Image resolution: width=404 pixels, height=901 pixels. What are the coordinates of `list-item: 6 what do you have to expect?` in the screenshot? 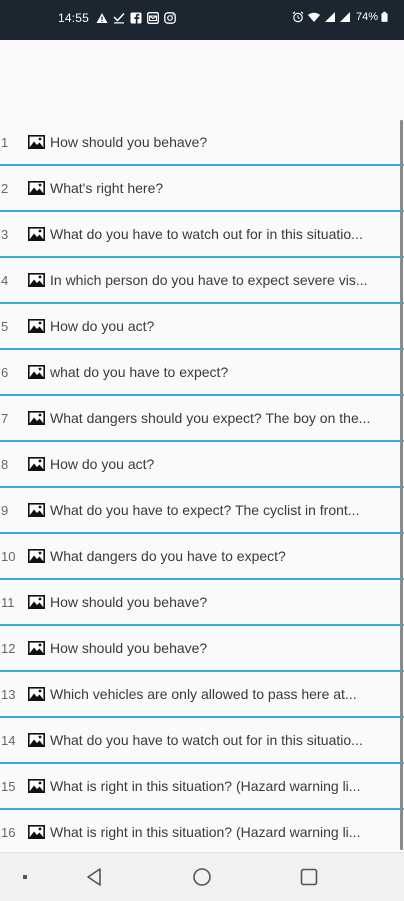 It's located at (202, 373).